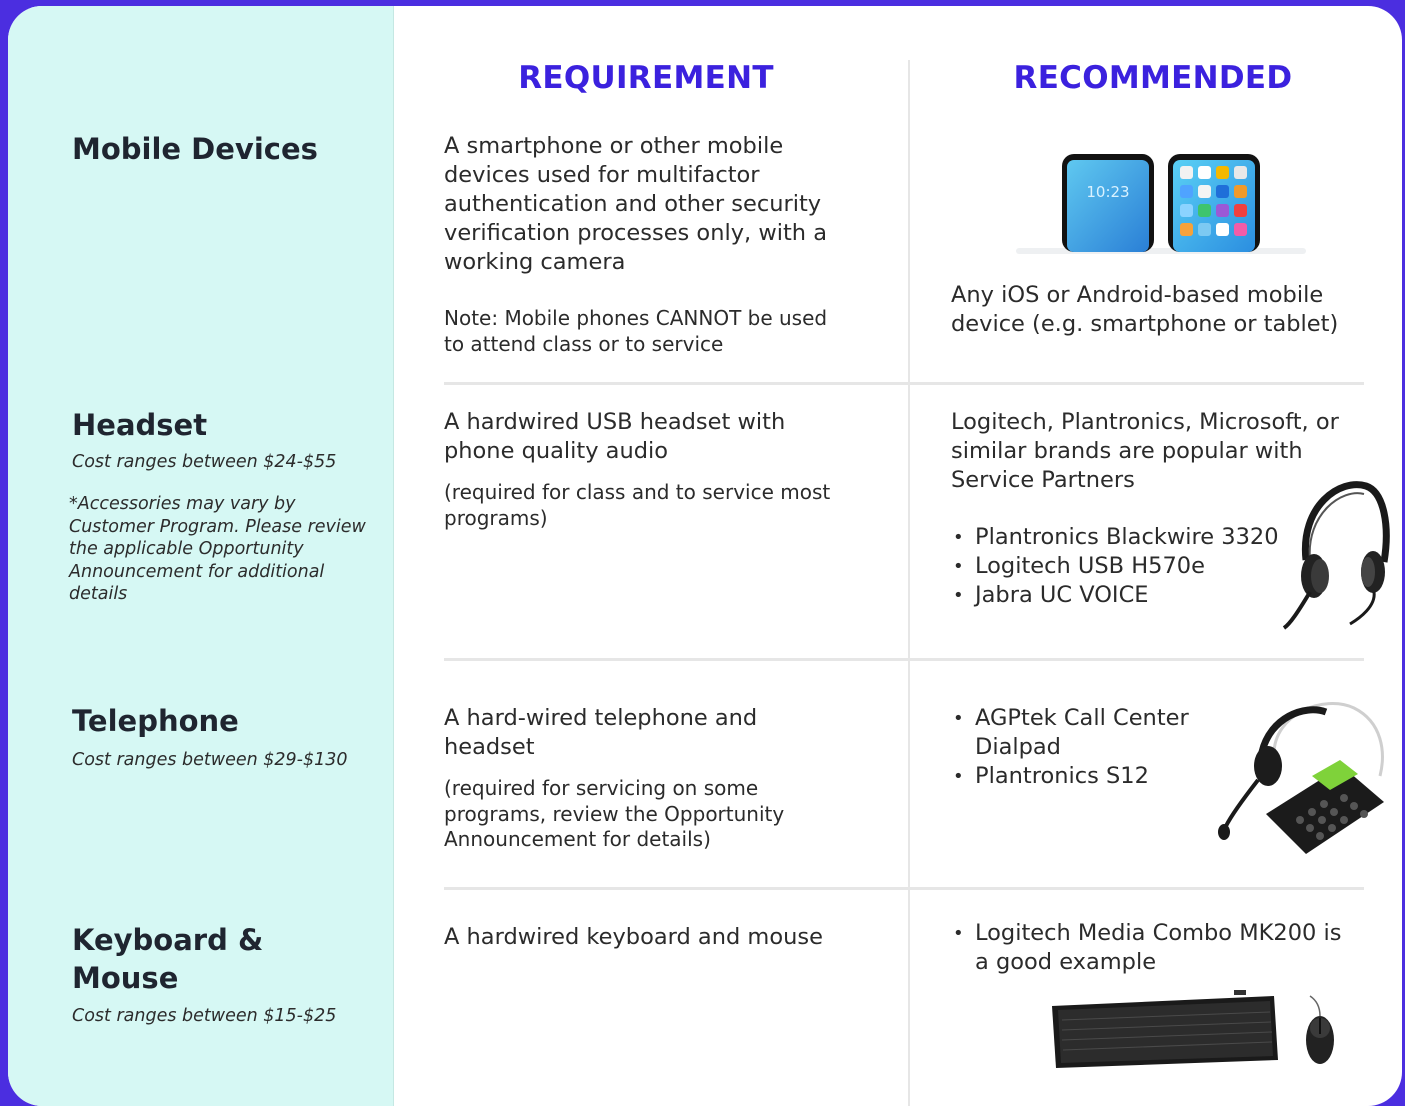 This screenshot has width=1405, height=1106. Describe the element at coordinates (646, 78) in the screenshot. I see `requirement-header: REQUIREMENT` at that location.